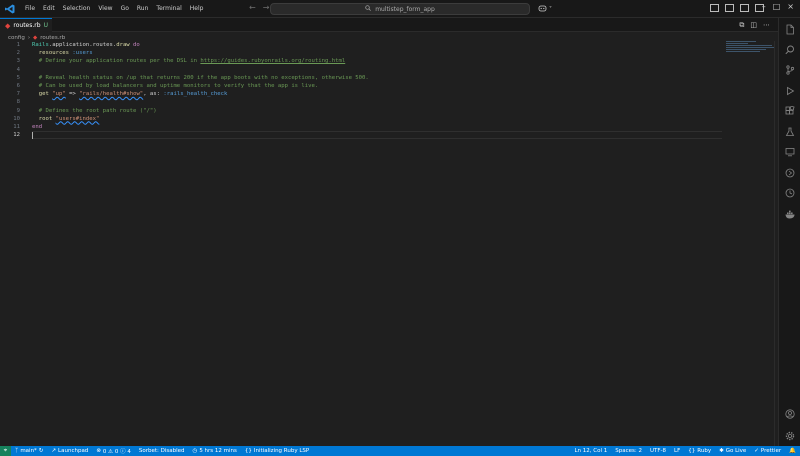 The height and width of the screenshot is (456, 800). I want to click on code-token: resources, so click(52, 53).